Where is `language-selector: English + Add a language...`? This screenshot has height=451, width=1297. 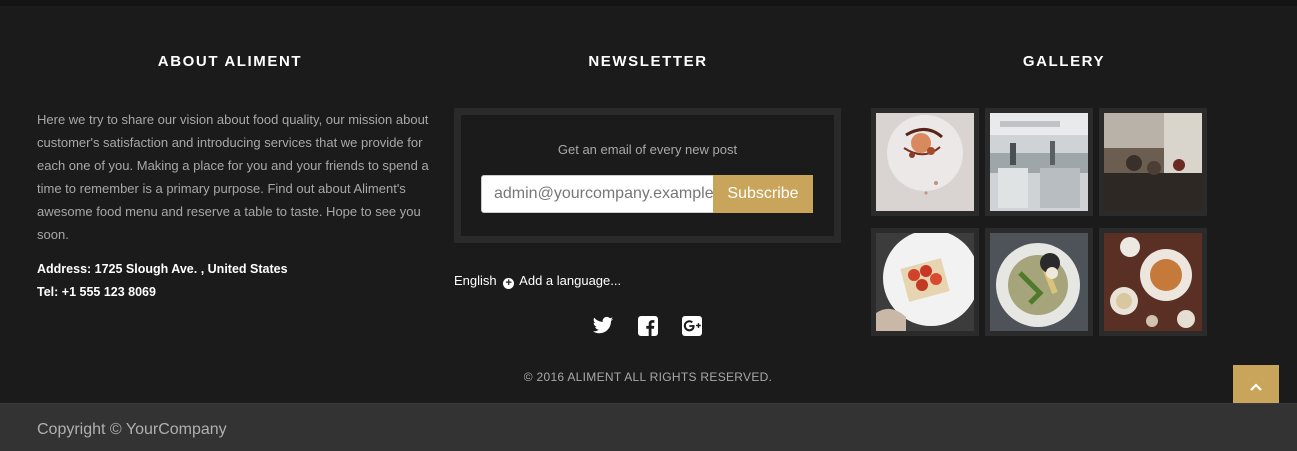
language-selector: English + Add a language... is located at coordinates (537, 281).